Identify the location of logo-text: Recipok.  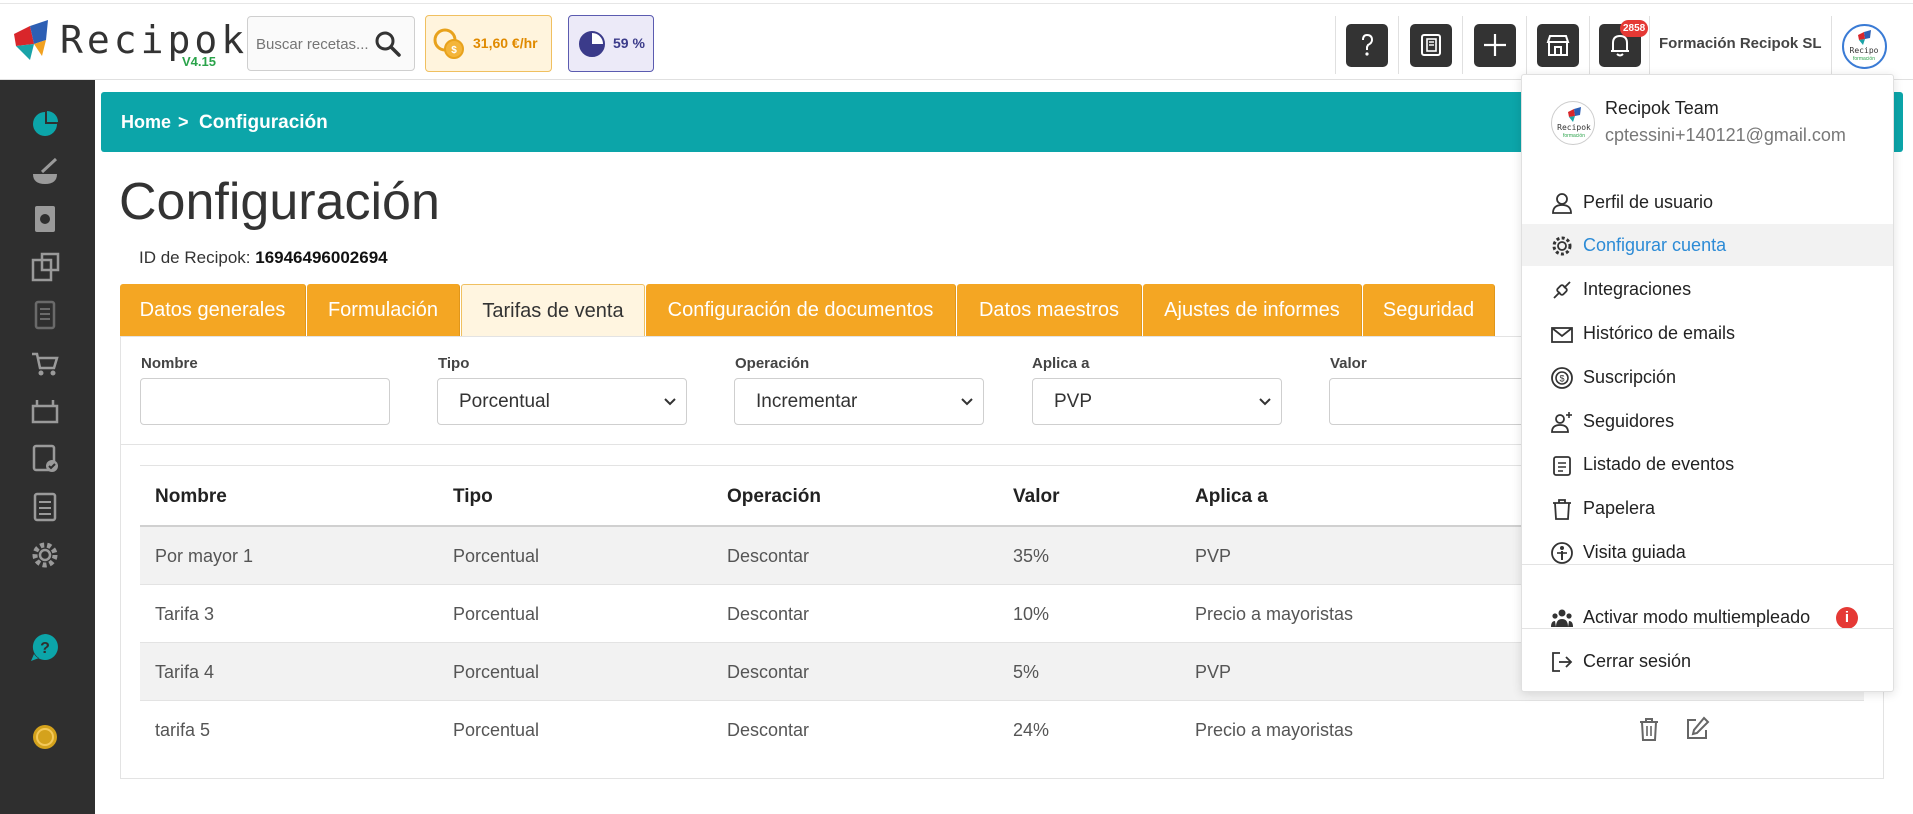
(154, 40).